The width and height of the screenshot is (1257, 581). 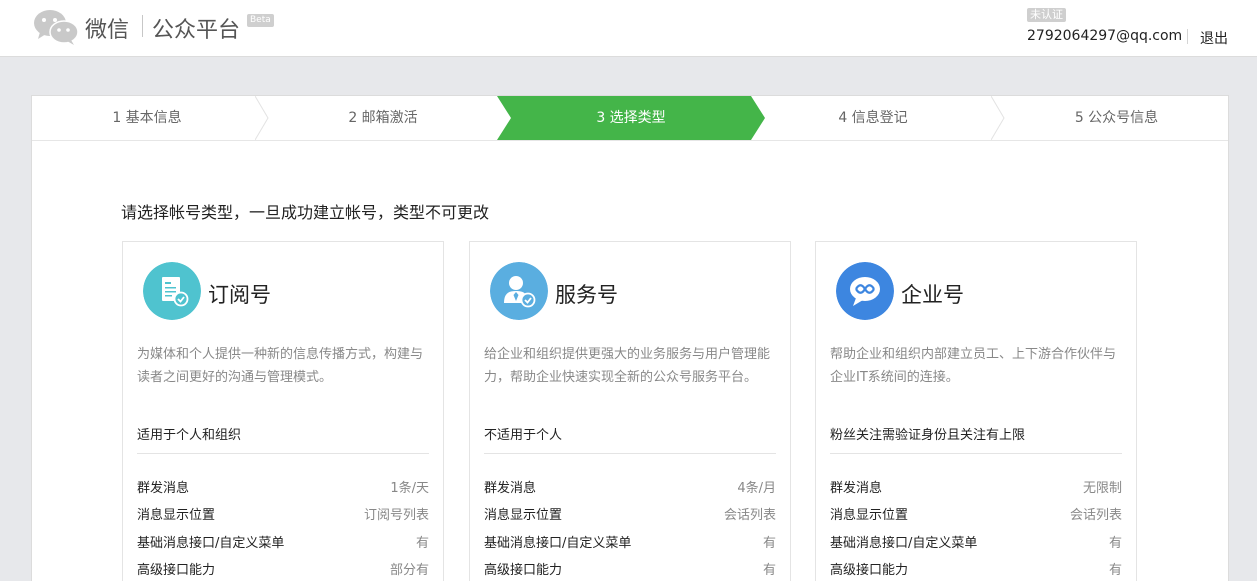 I want to click on enterprise-chat-icon, so click(x=865, y=291).